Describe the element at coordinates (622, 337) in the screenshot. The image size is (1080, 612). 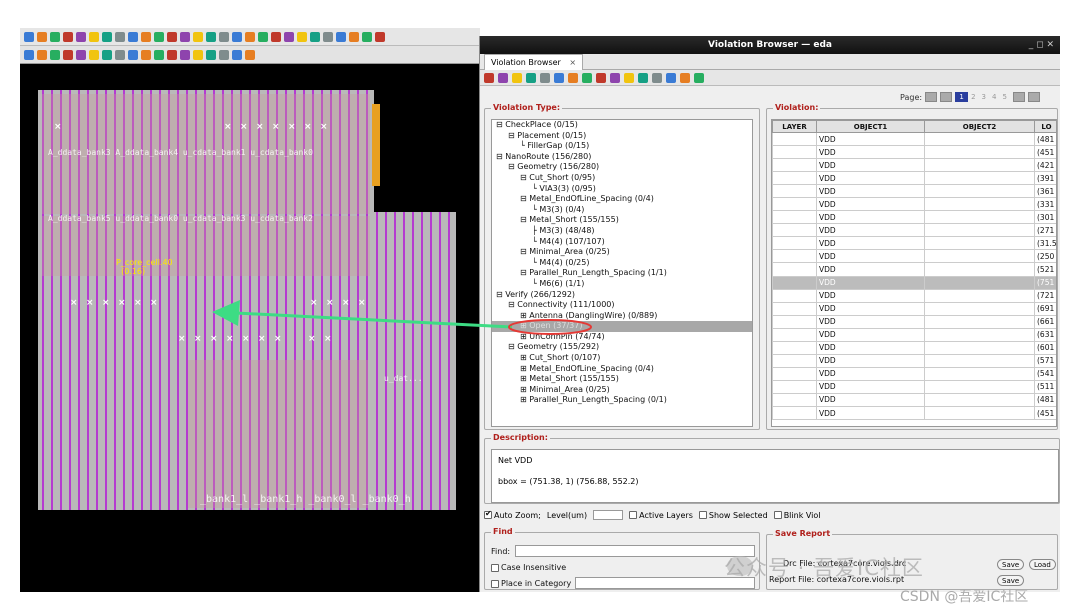
I see `tree-node: ⊞ UnConnPin (74/74)` at that location.